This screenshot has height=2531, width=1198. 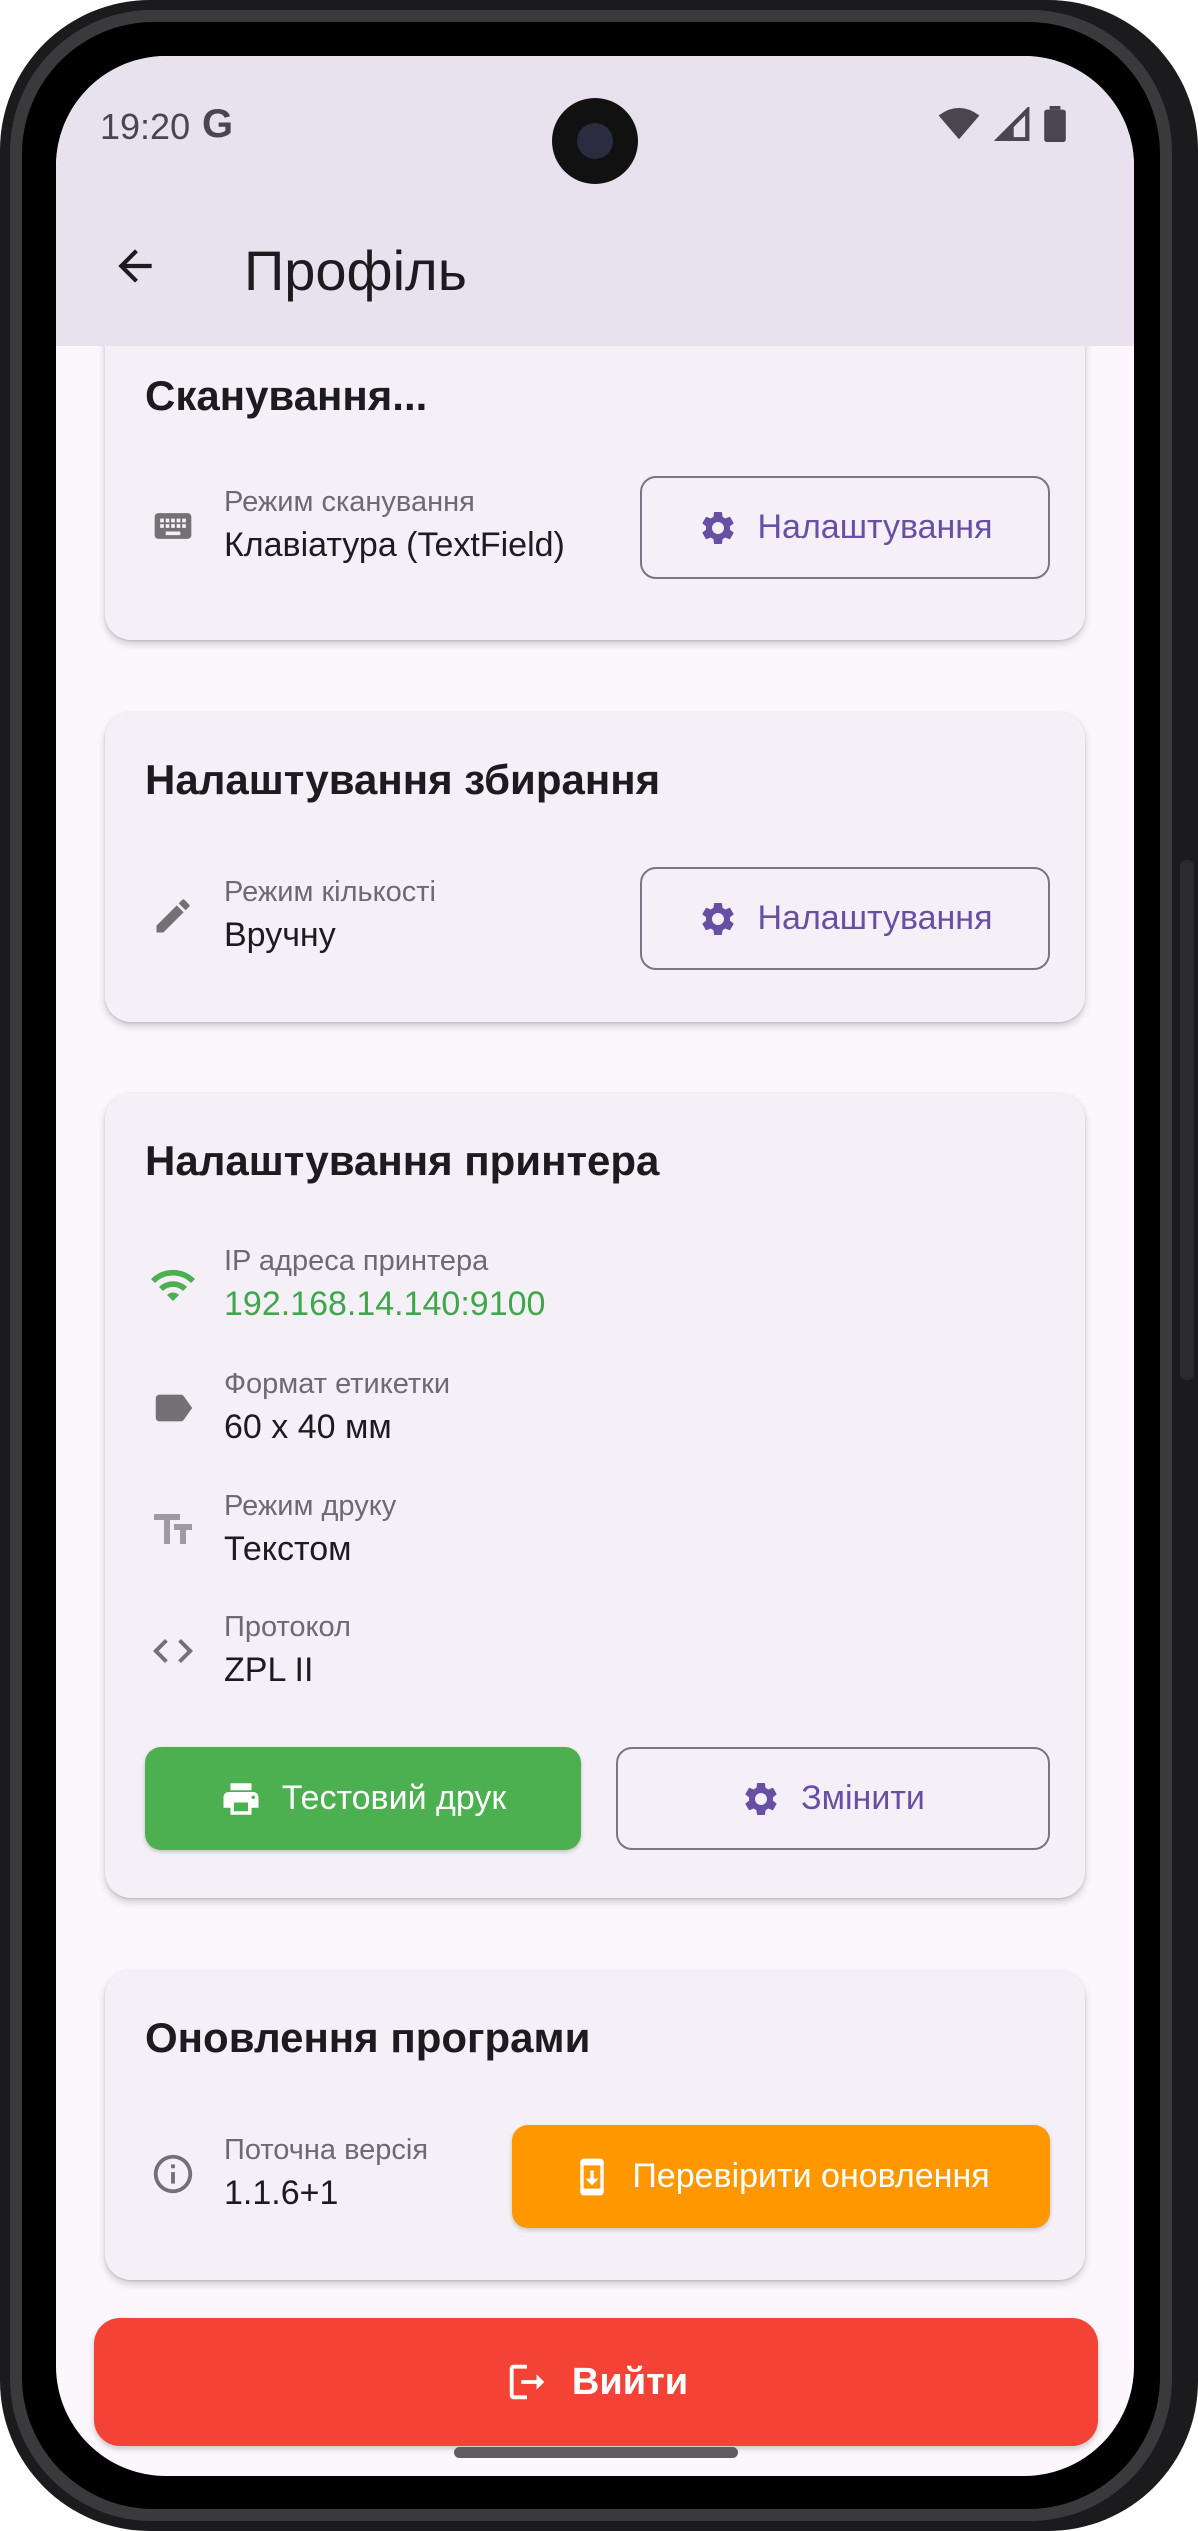 What do you see at coordinates (280, 935) in the screenshot?
I see `quantity-mode-value: Вручну` at bounding box center [280, 935].